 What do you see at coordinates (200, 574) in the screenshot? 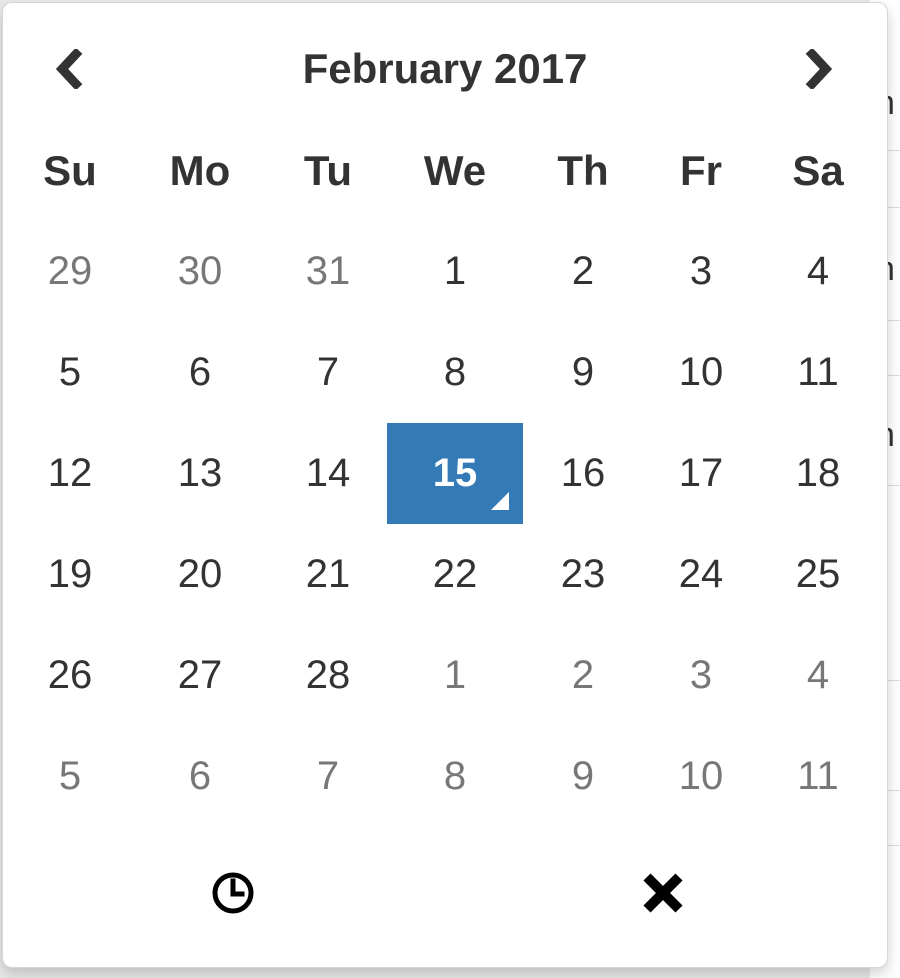
I see `day-cell: 20` at bounding box center [200, 574].